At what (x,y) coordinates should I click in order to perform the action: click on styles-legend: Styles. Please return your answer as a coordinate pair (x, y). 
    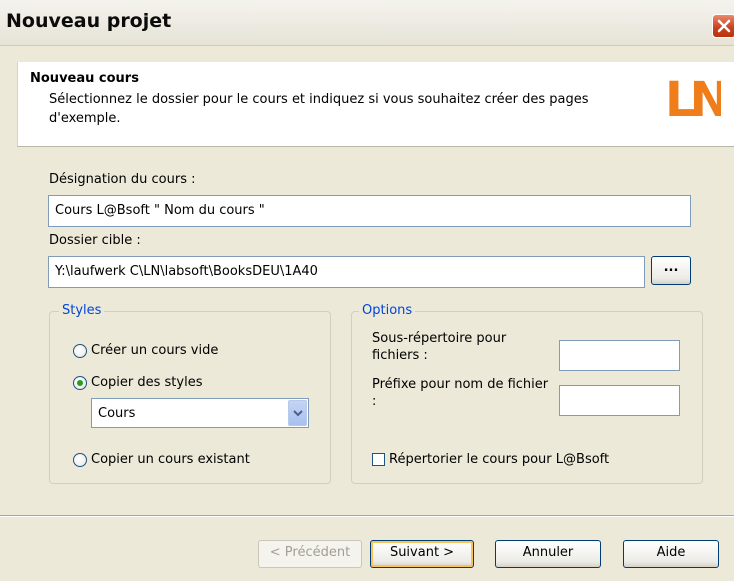
    Looking at the image, I should click on (82, 310).